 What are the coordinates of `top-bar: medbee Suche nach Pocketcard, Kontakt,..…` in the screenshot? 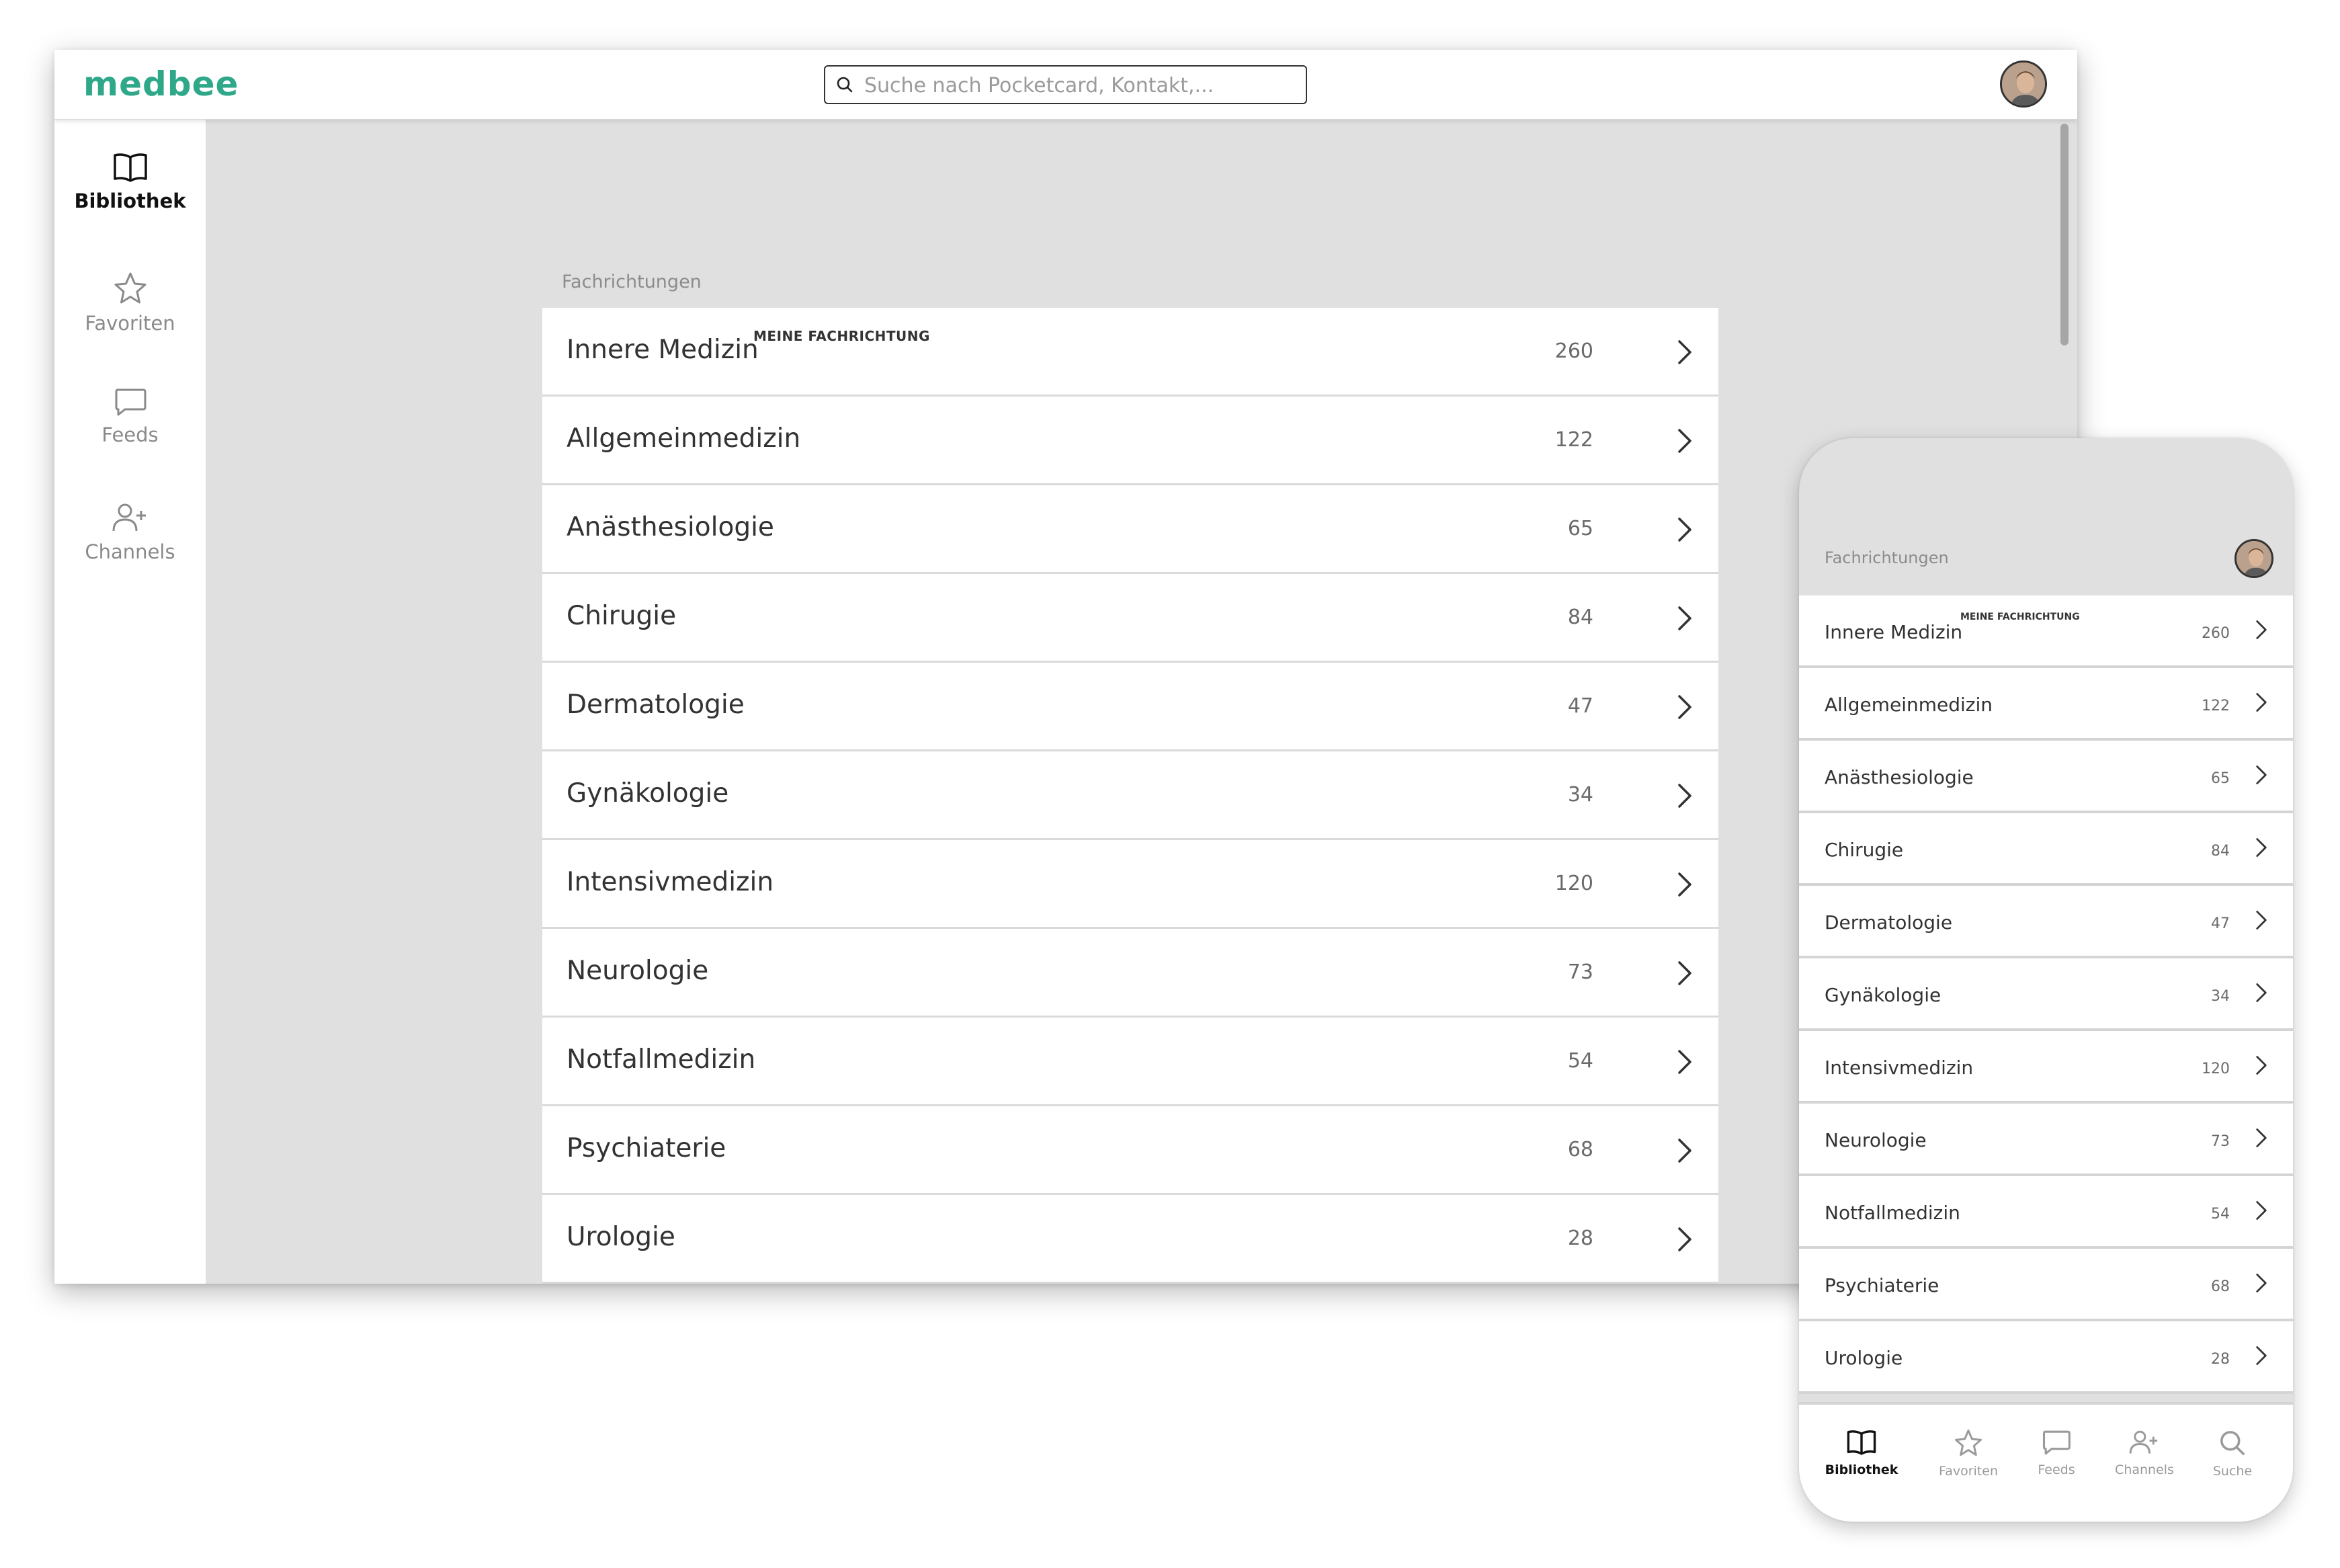 It's located at (1065, 85).